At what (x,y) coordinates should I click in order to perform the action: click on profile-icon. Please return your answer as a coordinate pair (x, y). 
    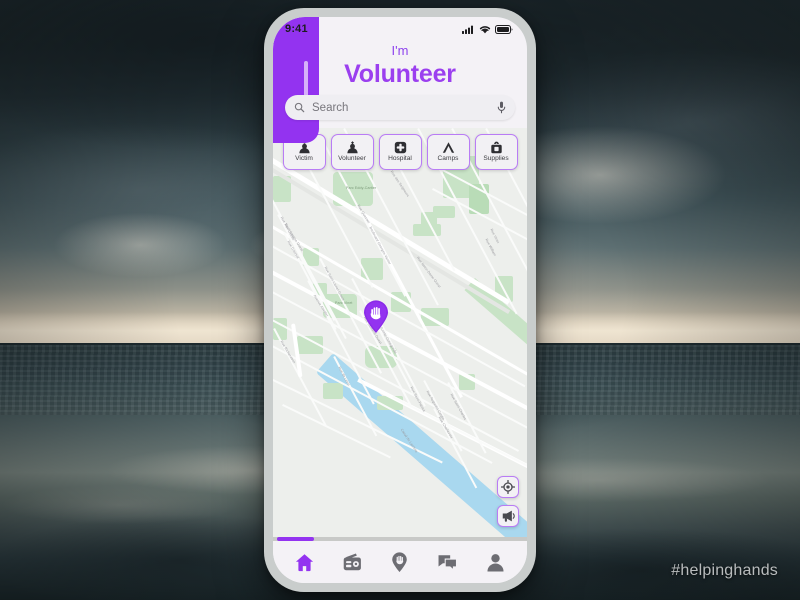
    Looking at the image, I should click on (495, 562).